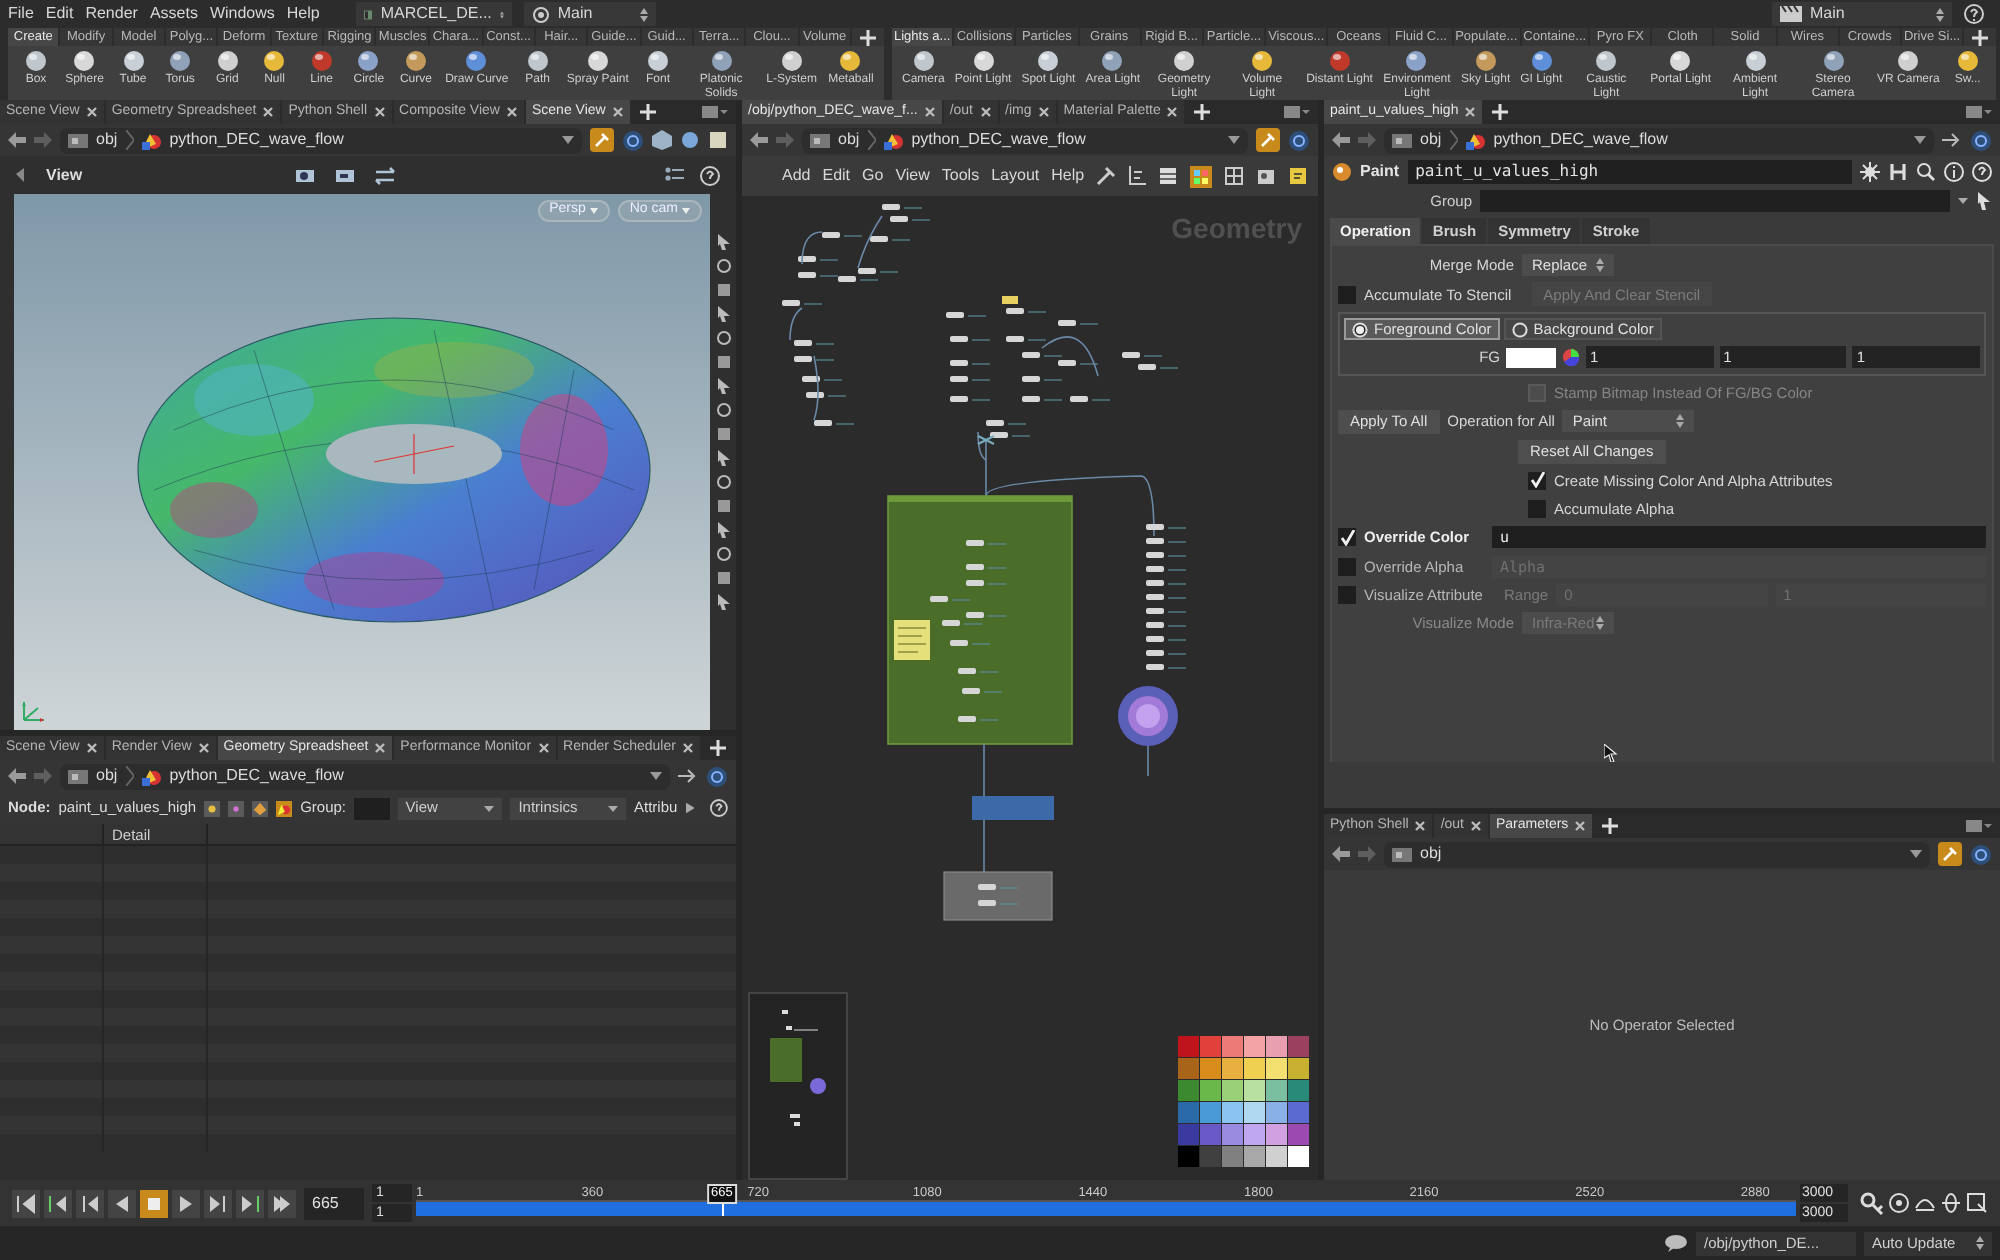 The width and height of the screenshot is (2000, 1260). Describe the element at coordinates (1629, 172) in the screenshot. I see `node-name-field: paint_u_values_high` at that location.